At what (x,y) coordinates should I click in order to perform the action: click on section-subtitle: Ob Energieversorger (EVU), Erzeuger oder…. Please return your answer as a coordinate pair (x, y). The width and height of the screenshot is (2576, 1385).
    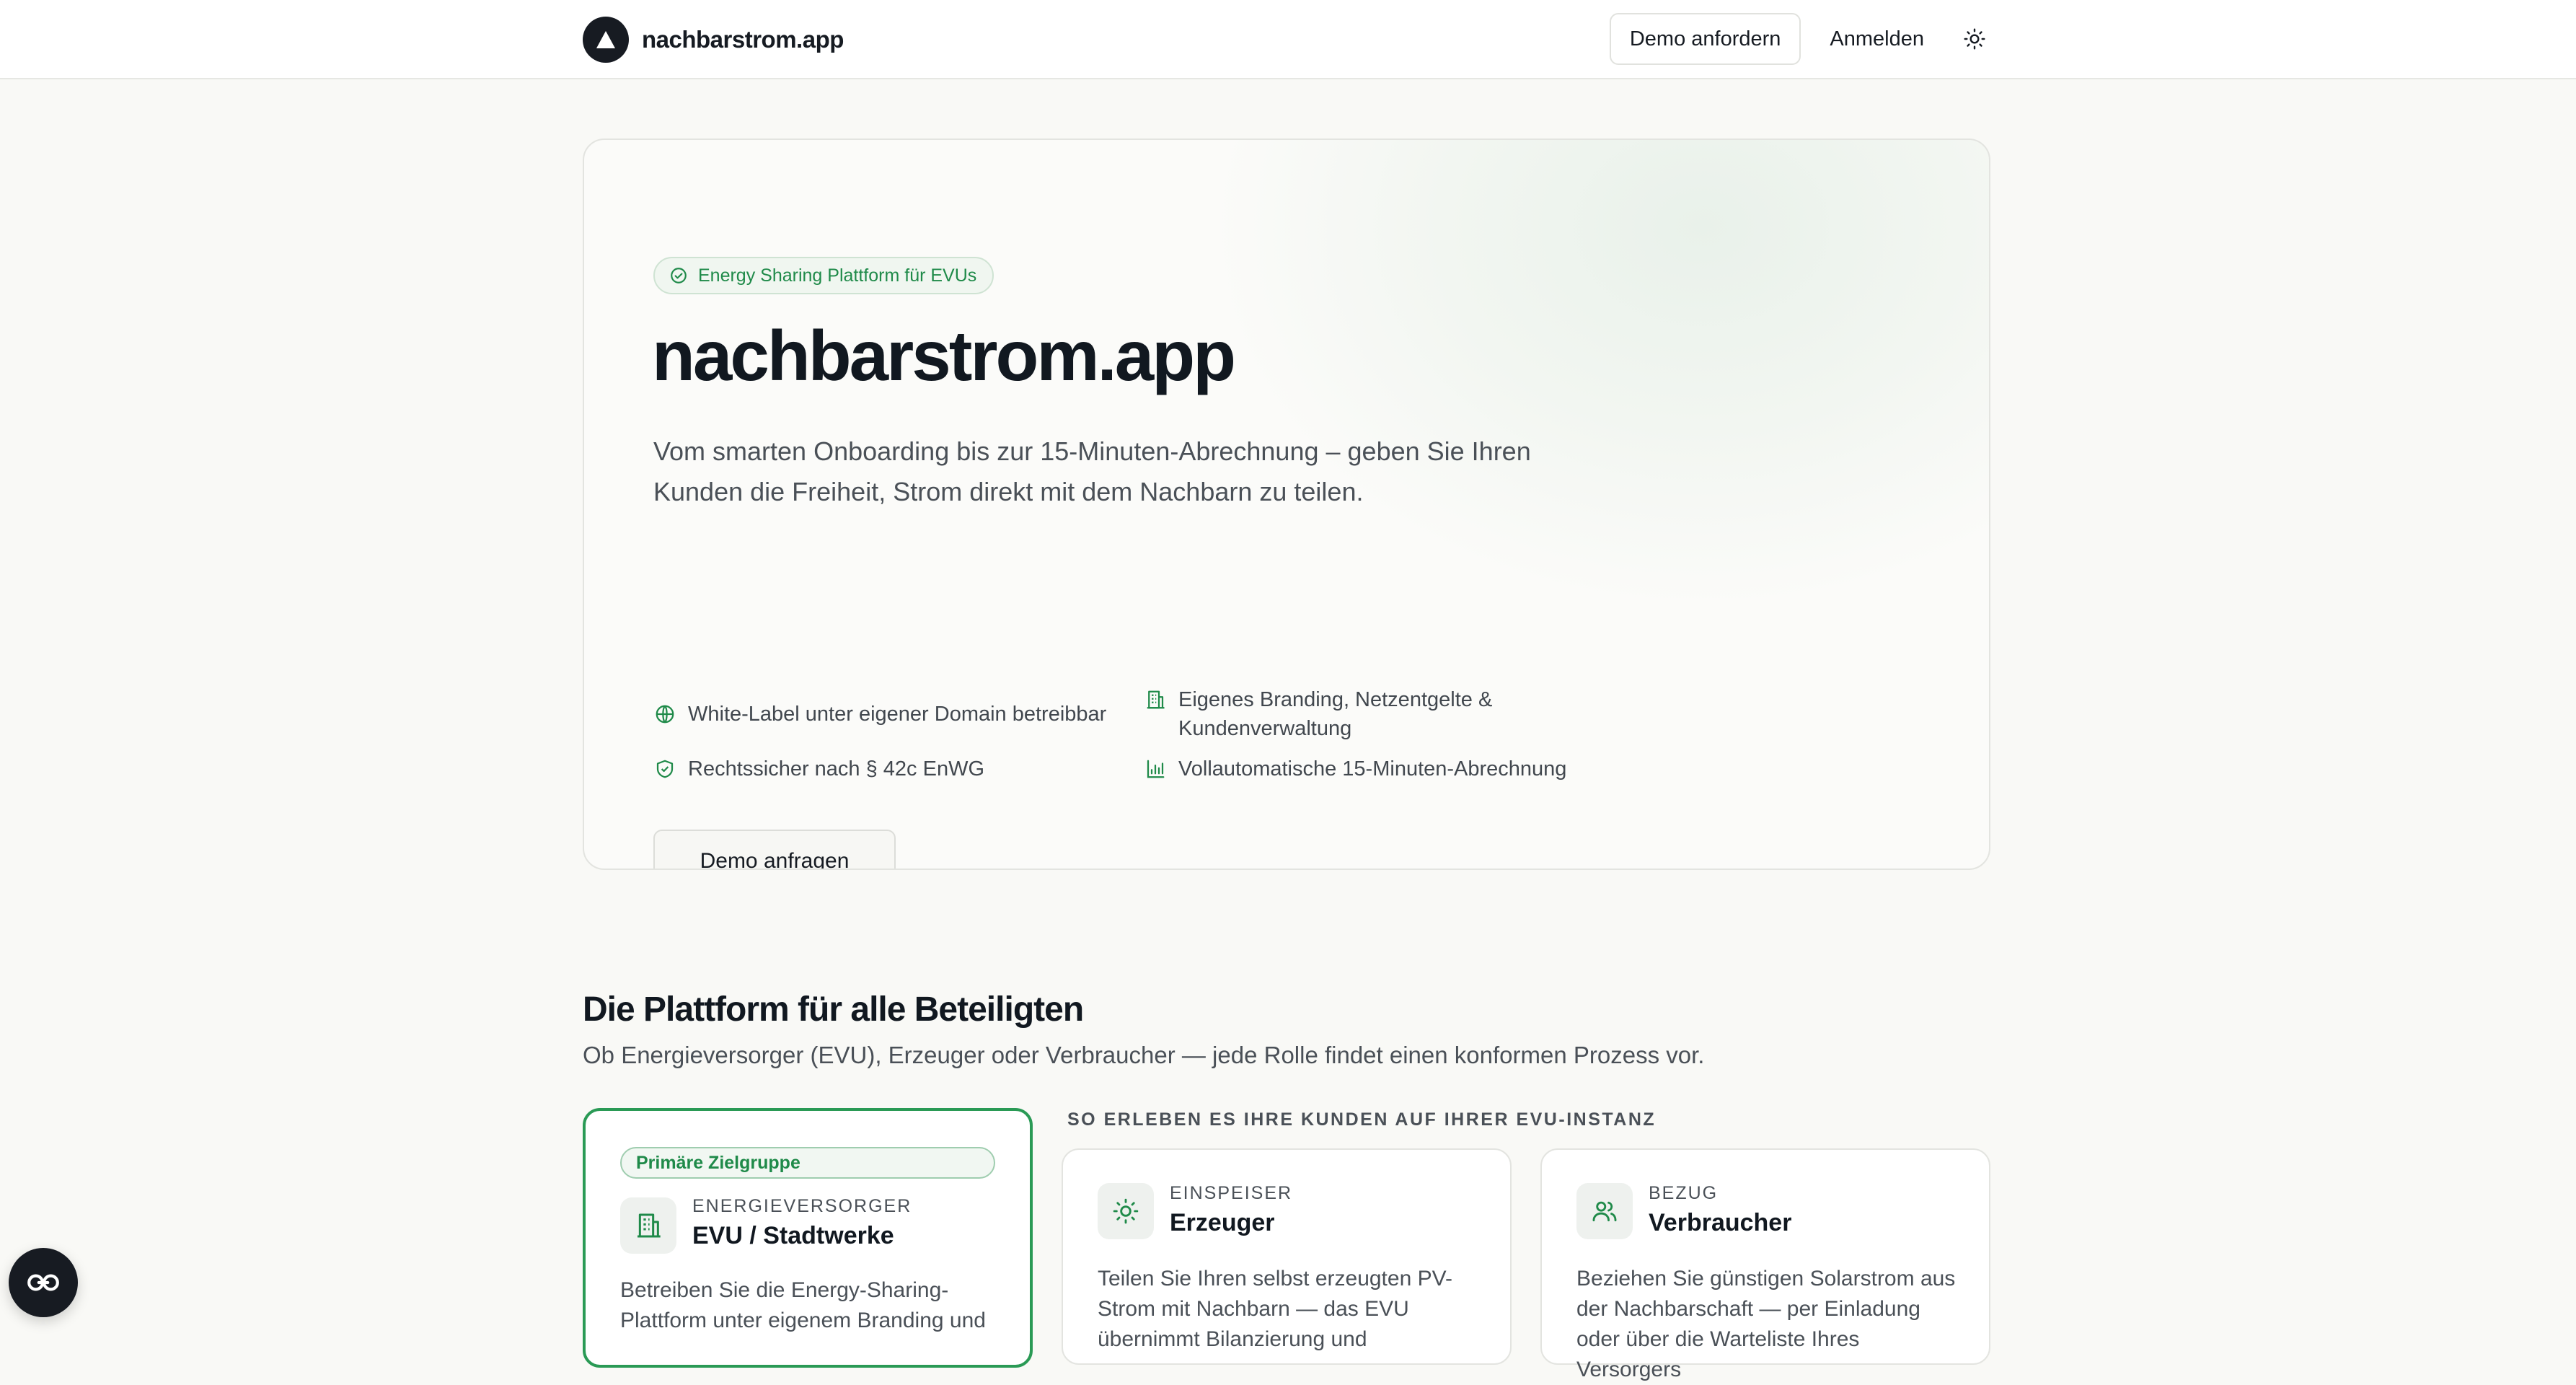
    Looking at the image, I should click on (1144, 1055).